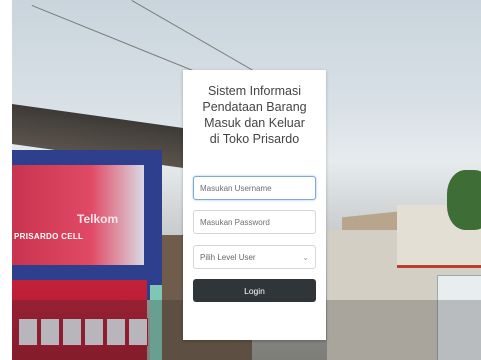  Describe the element at coordinates (254, 188) in the screenshot. I see `username-input` at that location.